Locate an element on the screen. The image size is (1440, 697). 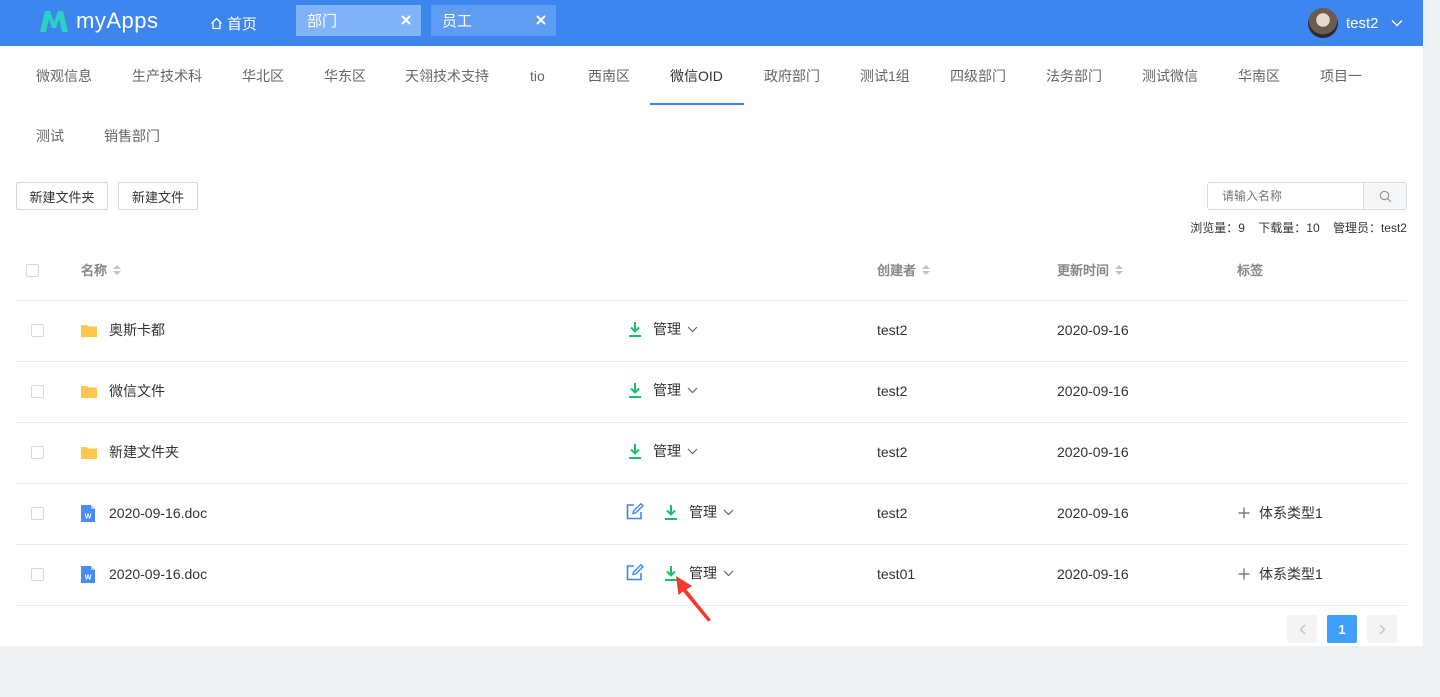
column-header-updated: 更新时间 is located at coordinates (1090, 269).